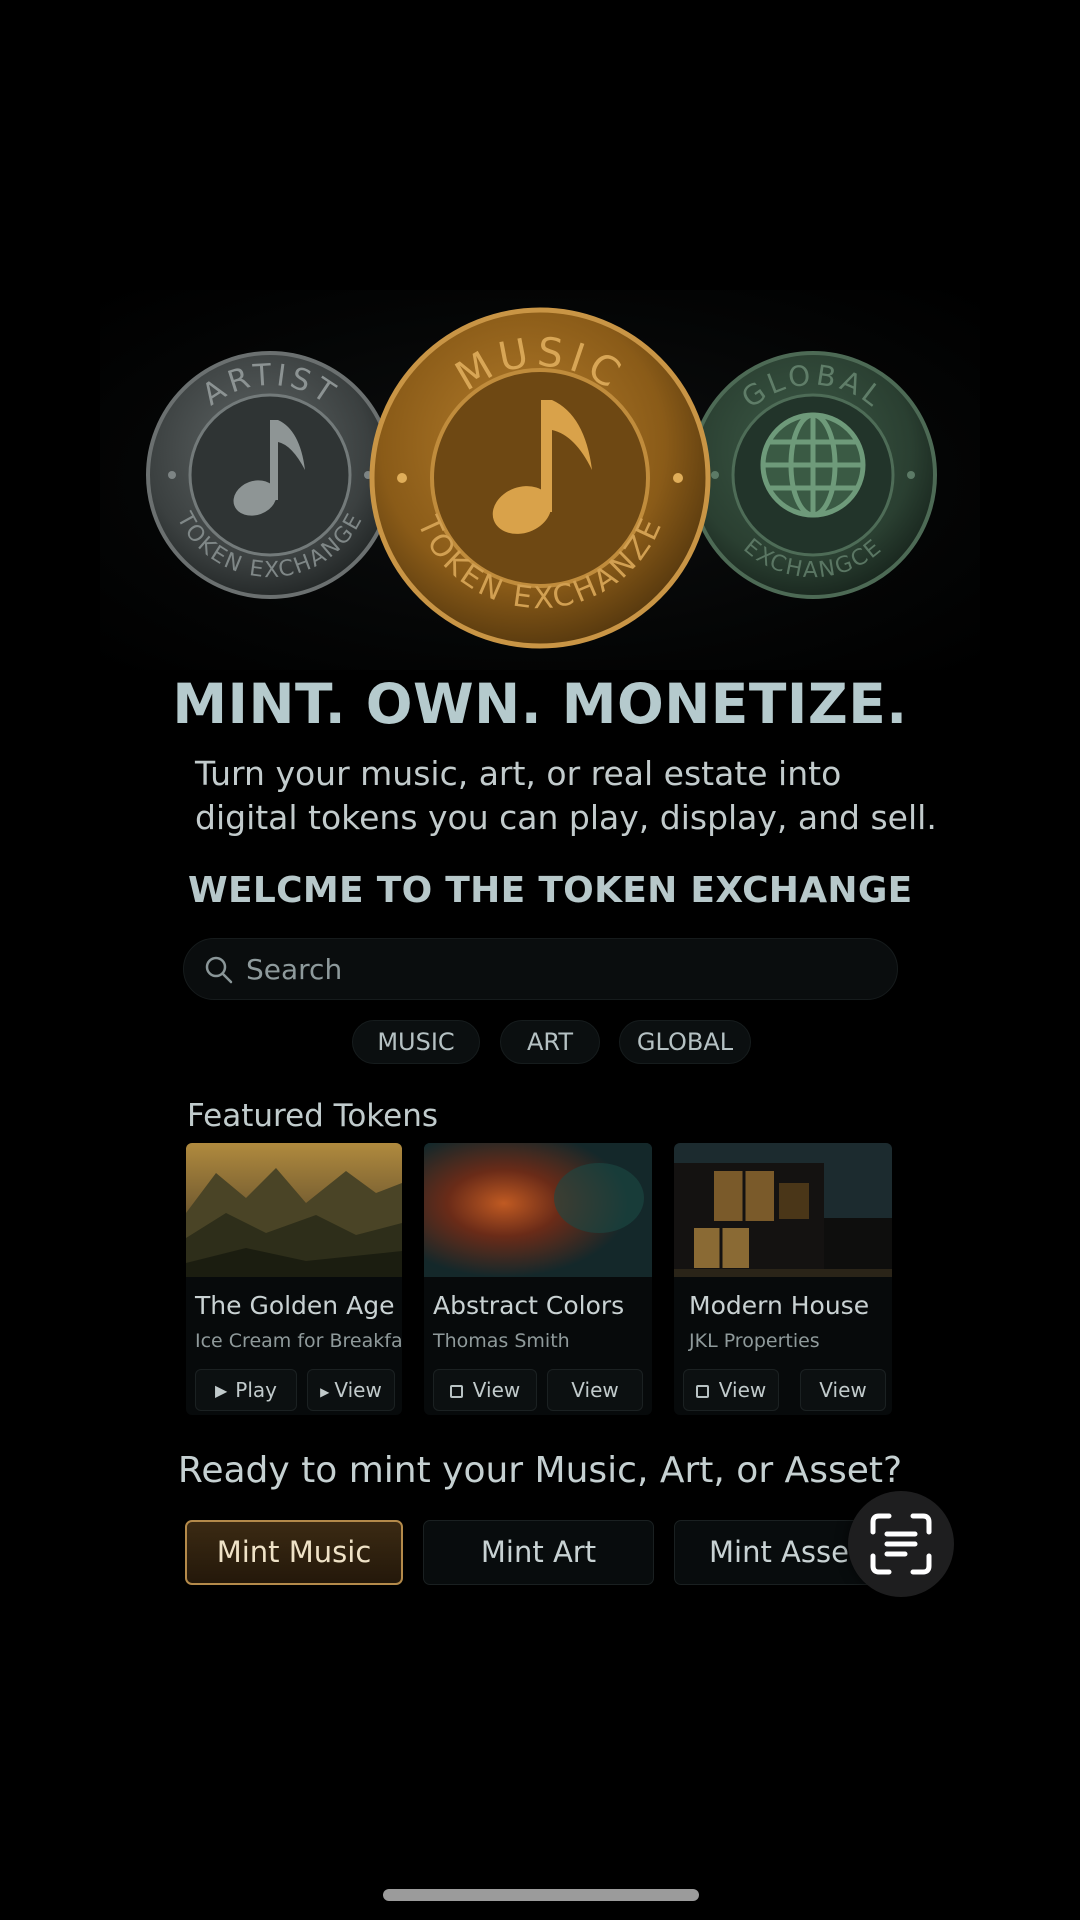  I want to click on artist-coin: ARTIST TOKEN EXCHANGE, so click(270, 475).